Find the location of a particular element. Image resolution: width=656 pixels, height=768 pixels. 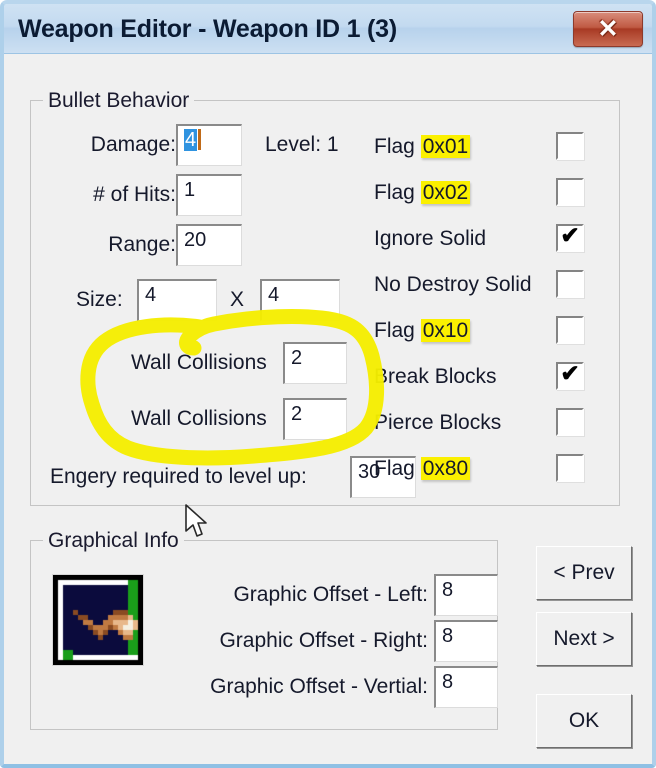

text-caret is located at coordinates (200, 139).